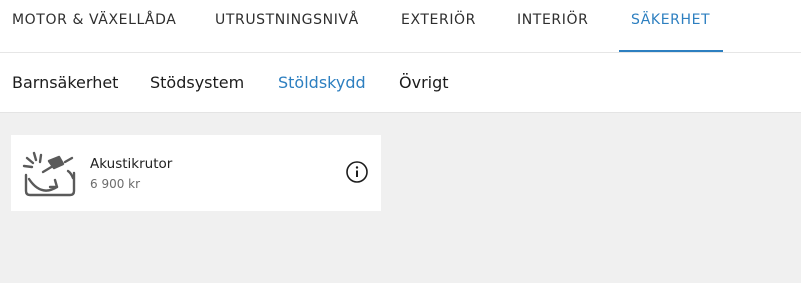 This screenshot has height=283, width=801. What do you see at coordinates (322, 82) in the screenshot?
I see `subtab-stoldskydd: Stöldskydd` at bounding box center [322, 82].